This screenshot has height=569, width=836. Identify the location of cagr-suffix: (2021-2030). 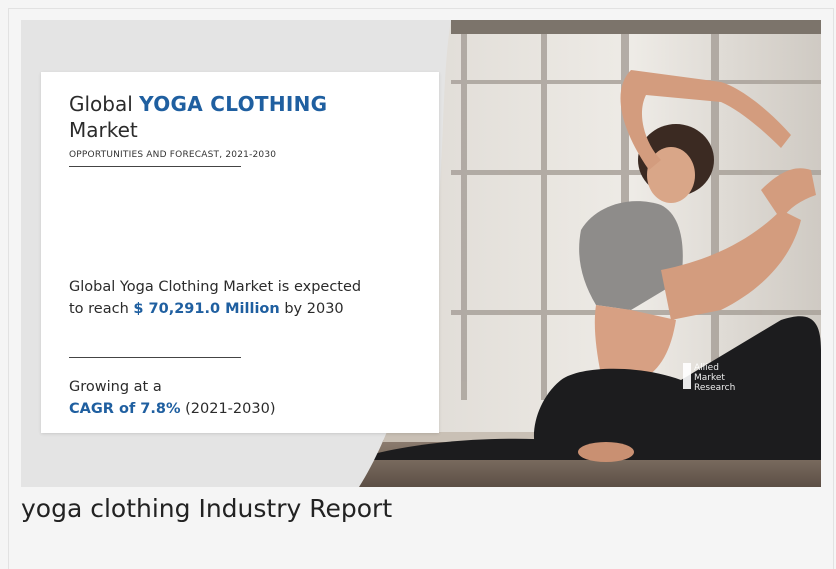
(228, 409).